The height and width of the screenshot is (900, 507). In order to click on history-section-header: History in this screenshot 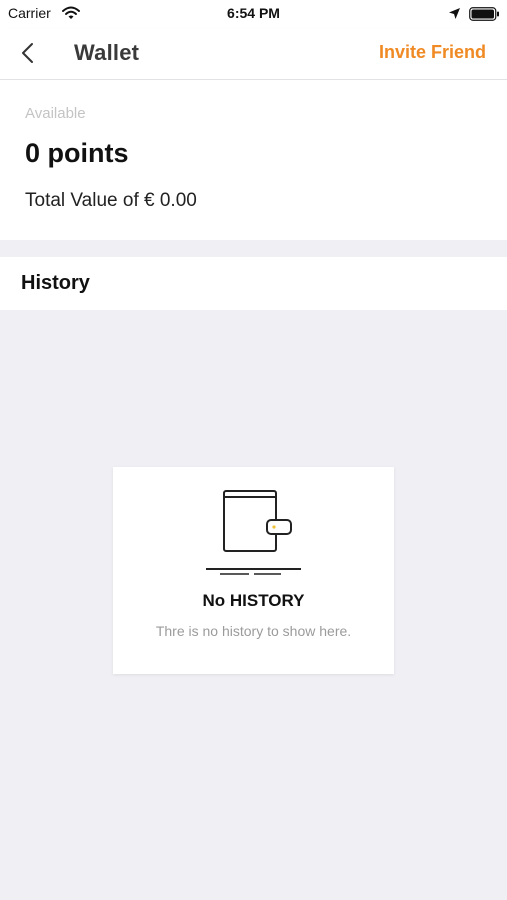, I will do `click(253, 283)`.